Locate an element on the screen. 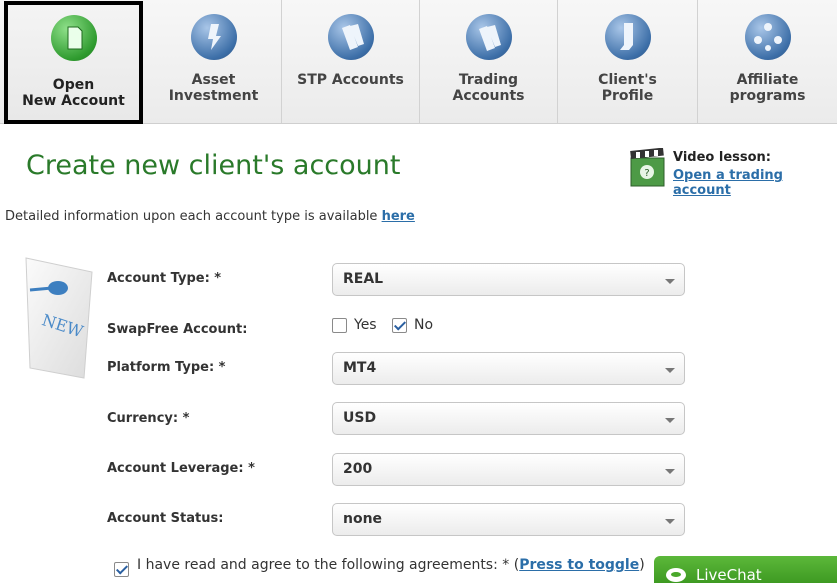 This screenshot has height=583, width=837. tab-label-line1: Client's is located at coordinates (627, 80).